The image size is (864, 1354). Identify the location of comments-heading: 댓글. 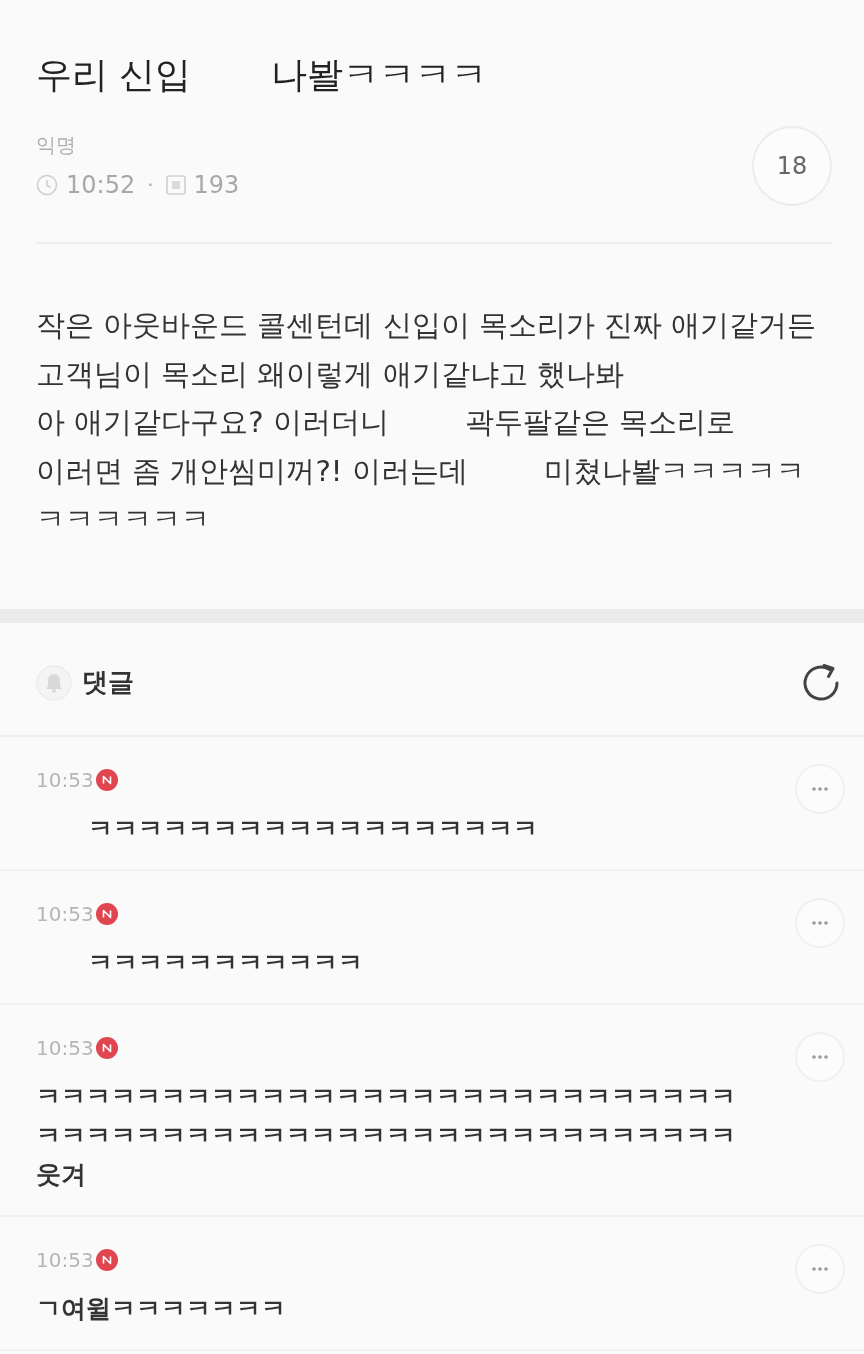
(108, 682).